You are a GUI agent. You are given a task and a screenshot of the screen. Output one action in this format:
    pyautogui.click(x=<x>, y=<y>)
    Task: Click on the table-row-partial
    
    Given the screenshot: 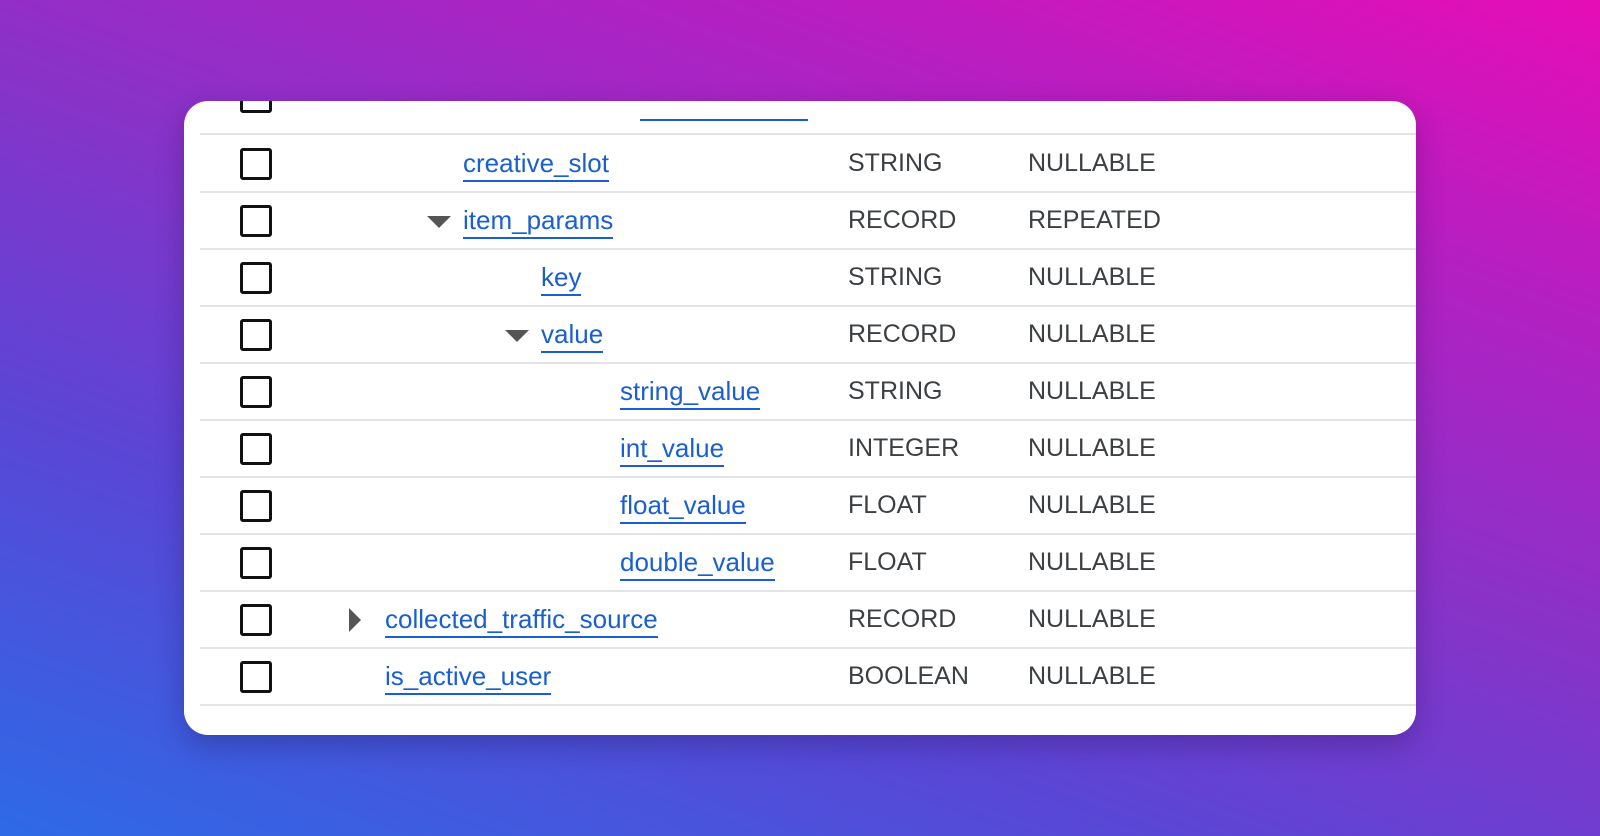 What is the action you would take?
    pyautogui.click(x=808, y=118)
    